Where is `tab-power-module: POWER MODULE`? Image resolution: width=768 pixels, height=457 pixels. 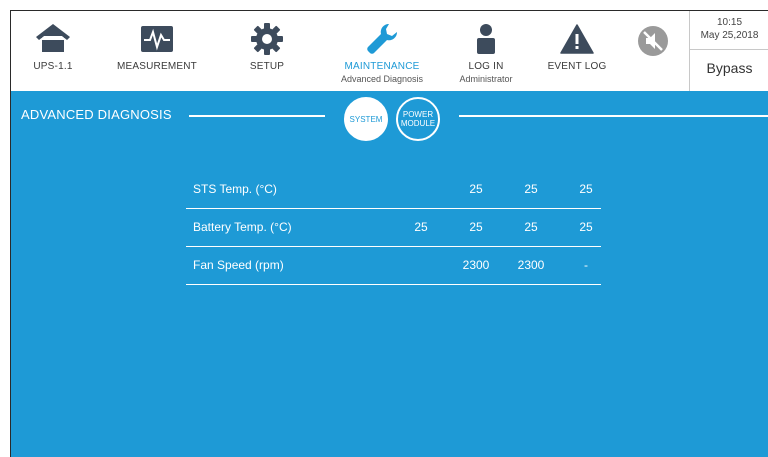 tab-power-module: POWER MODULE is located at coordinates (418, 119).